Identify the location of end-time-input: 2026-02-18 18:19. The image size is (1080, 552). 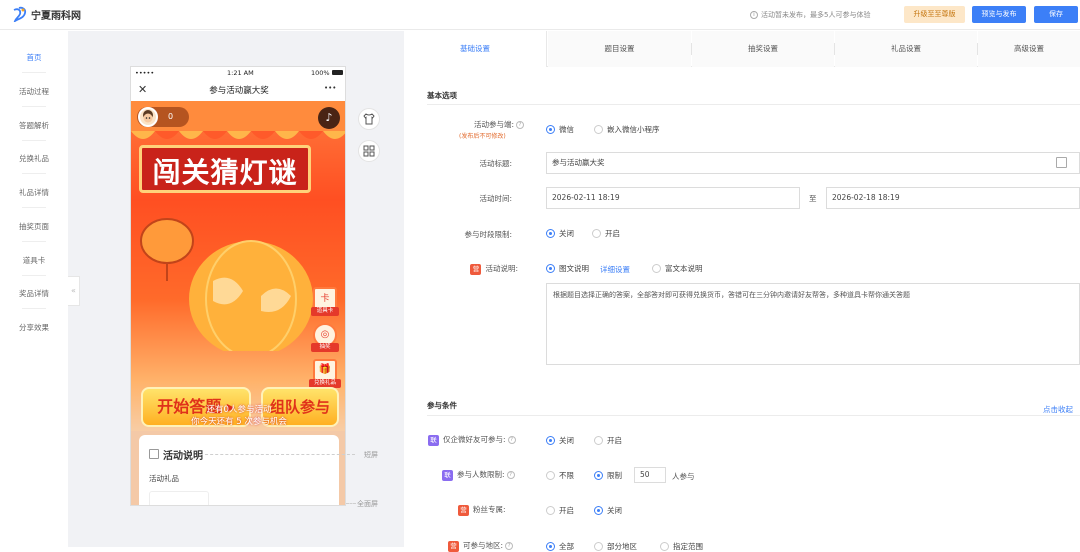
(953, 198).